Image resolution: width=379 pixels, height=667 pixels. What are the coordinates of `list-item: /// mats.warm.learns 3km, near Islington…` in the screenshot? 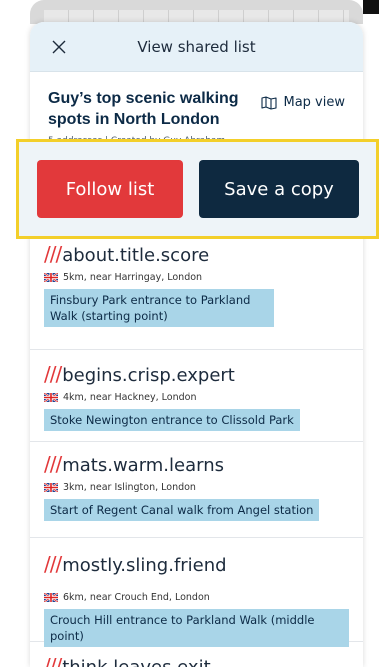 It's located at (196, 490).